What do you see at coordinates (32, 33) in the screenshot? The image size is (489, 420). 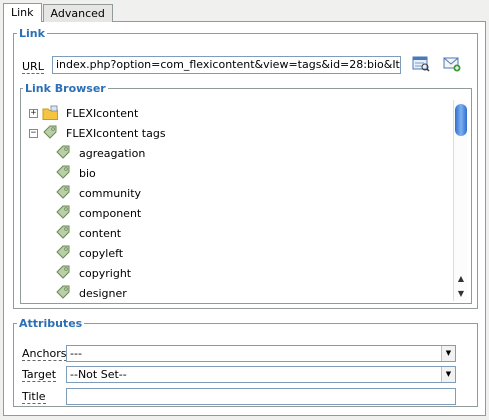 I see `link-legend: Link` at bounding box center [32, 33].